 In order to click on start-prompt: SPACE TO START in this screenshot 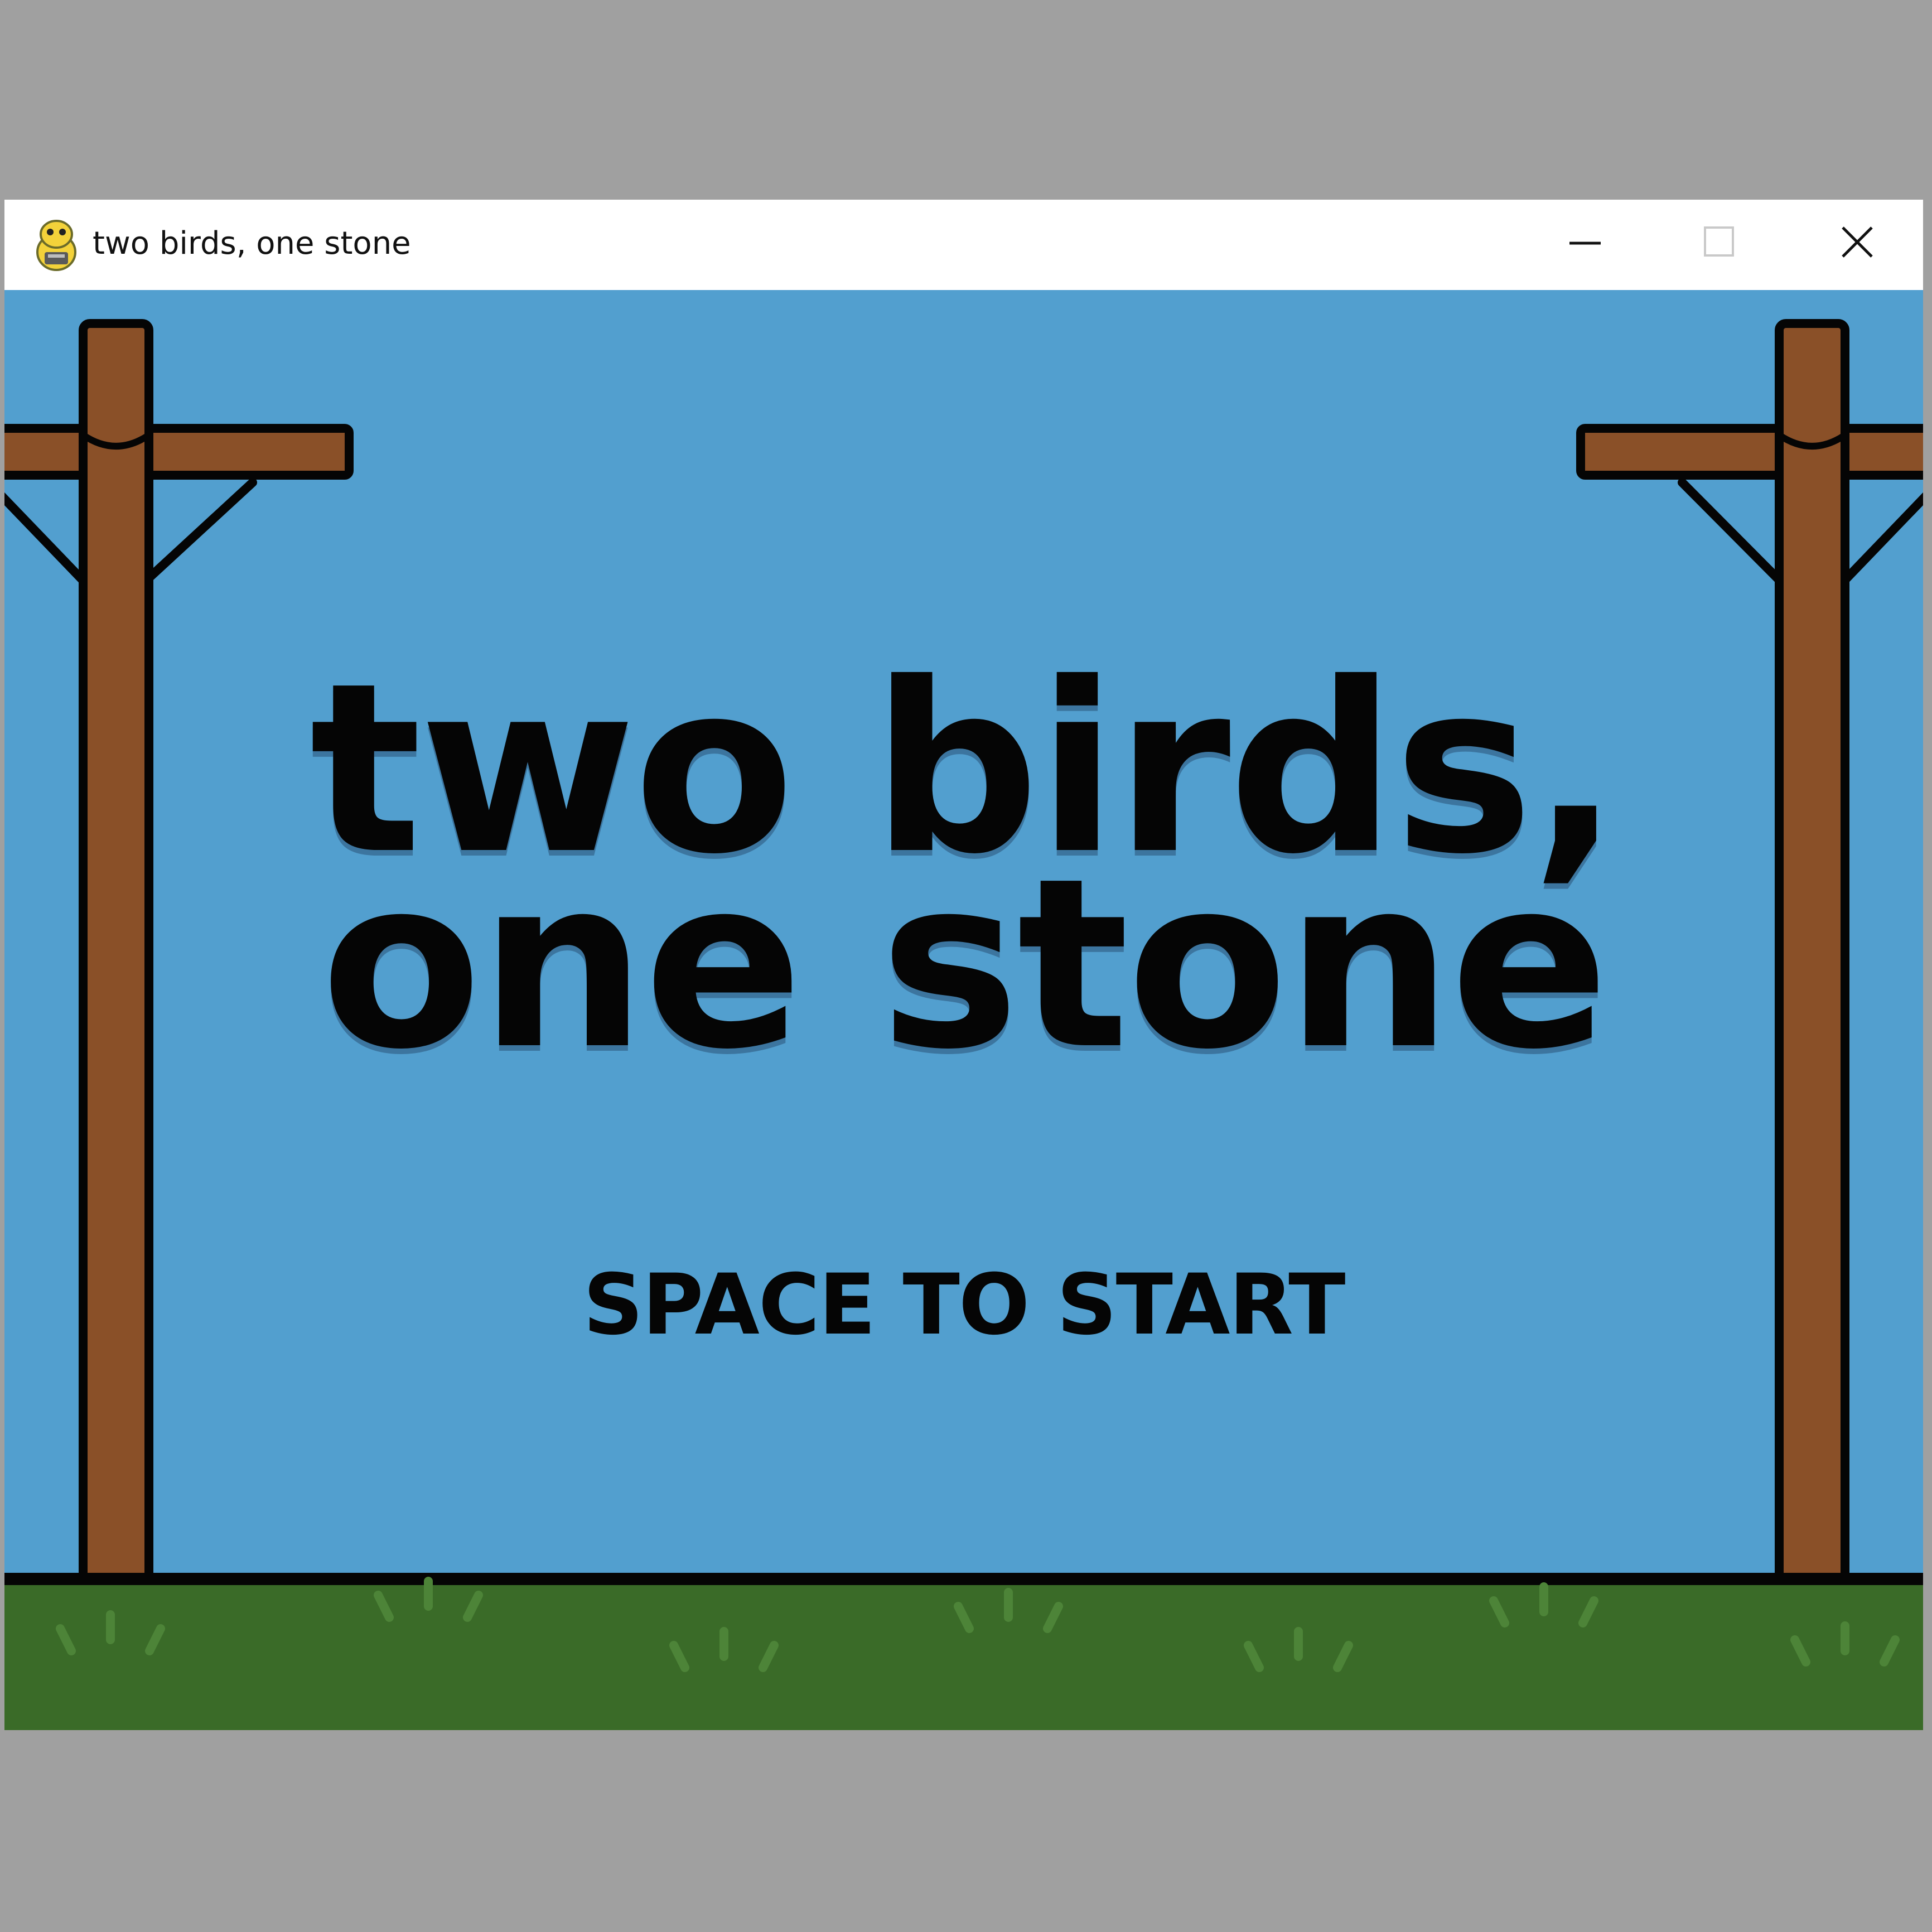, I will do `click(964, 1305)`.